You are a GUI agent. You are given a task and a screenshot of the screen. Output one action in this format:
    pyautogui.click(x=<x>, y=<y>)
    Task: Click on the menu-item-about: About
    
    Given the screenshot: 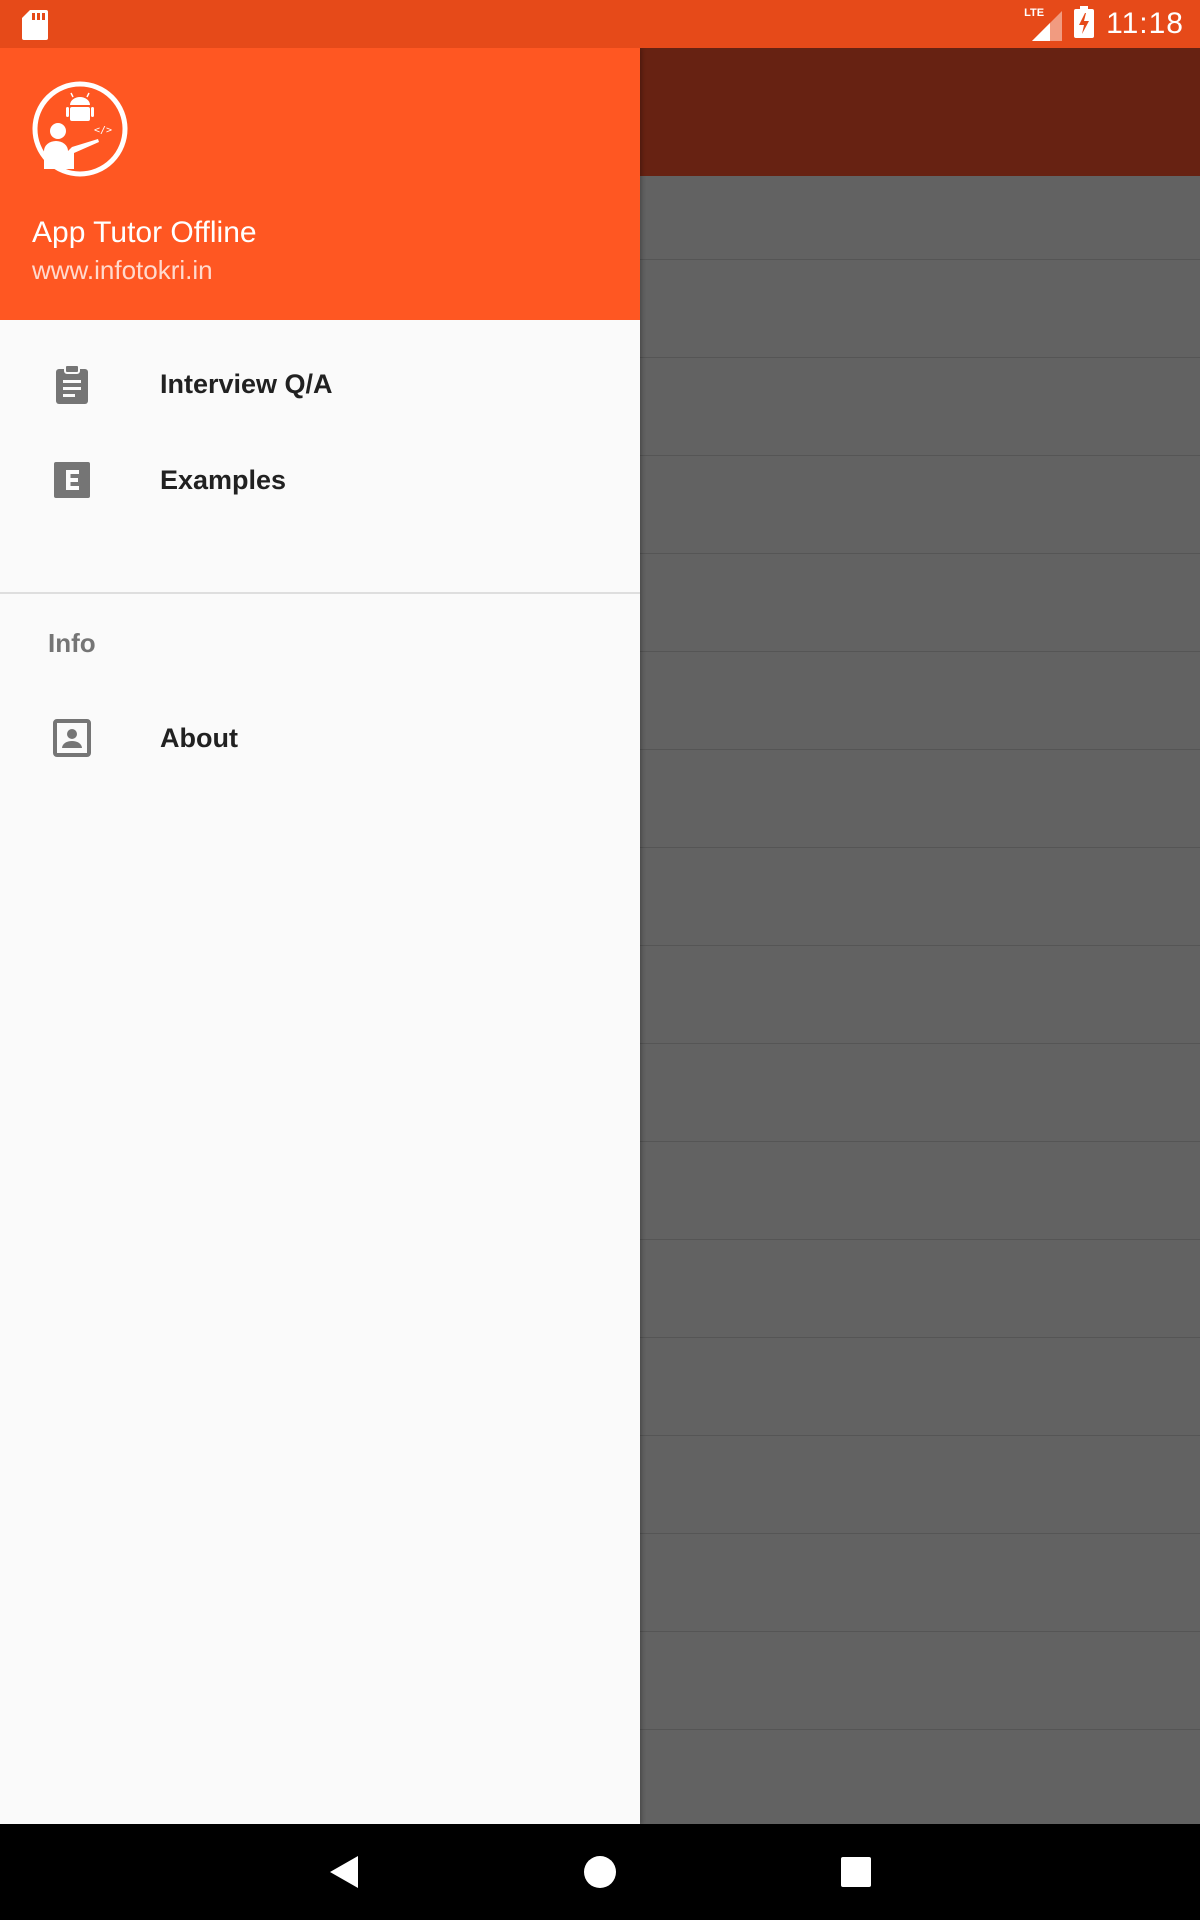 What is the action you would take?
    pyautogui.click(x=320, y=738)
    